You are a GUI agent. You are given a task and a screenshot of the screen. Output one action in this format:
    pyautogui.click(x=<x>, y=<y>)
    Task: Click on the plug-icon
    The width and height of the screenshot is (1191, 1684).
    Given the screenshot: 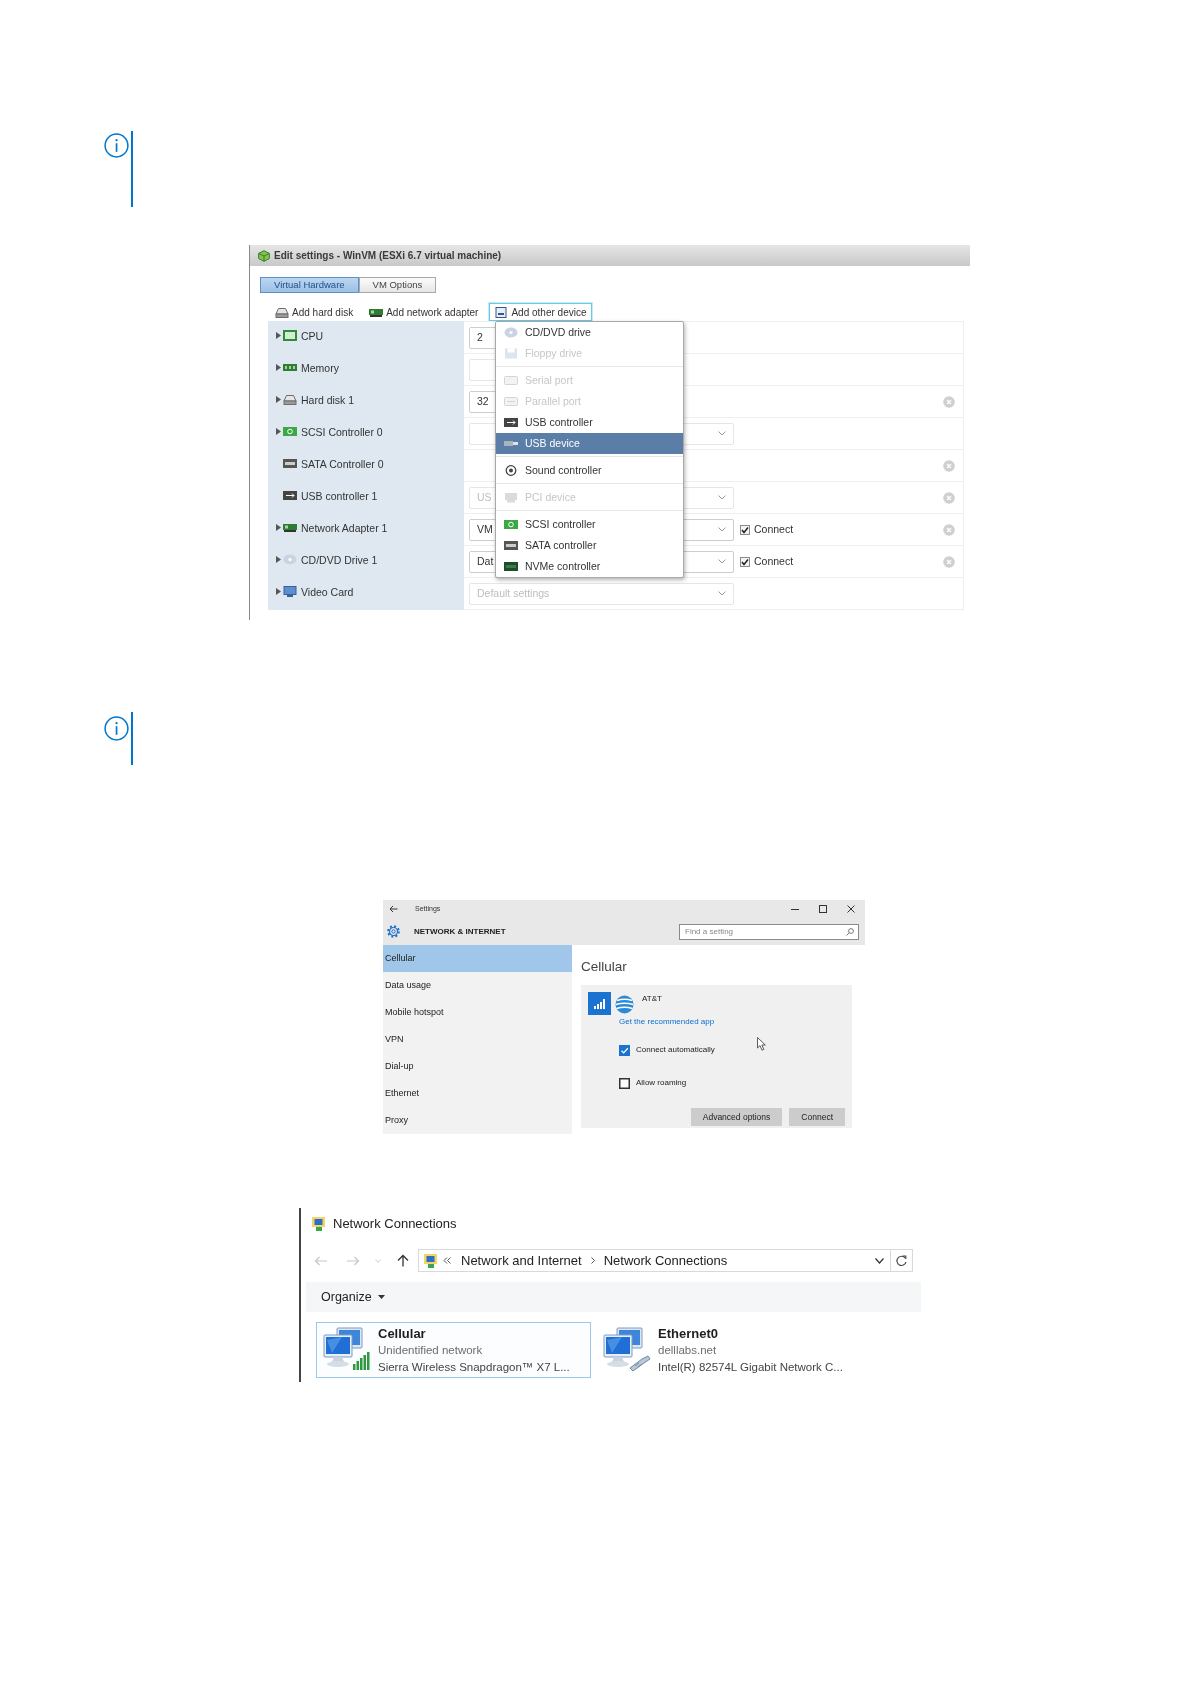 What is the action you would take?
    pyautogui.click(x=511, y=443)
    